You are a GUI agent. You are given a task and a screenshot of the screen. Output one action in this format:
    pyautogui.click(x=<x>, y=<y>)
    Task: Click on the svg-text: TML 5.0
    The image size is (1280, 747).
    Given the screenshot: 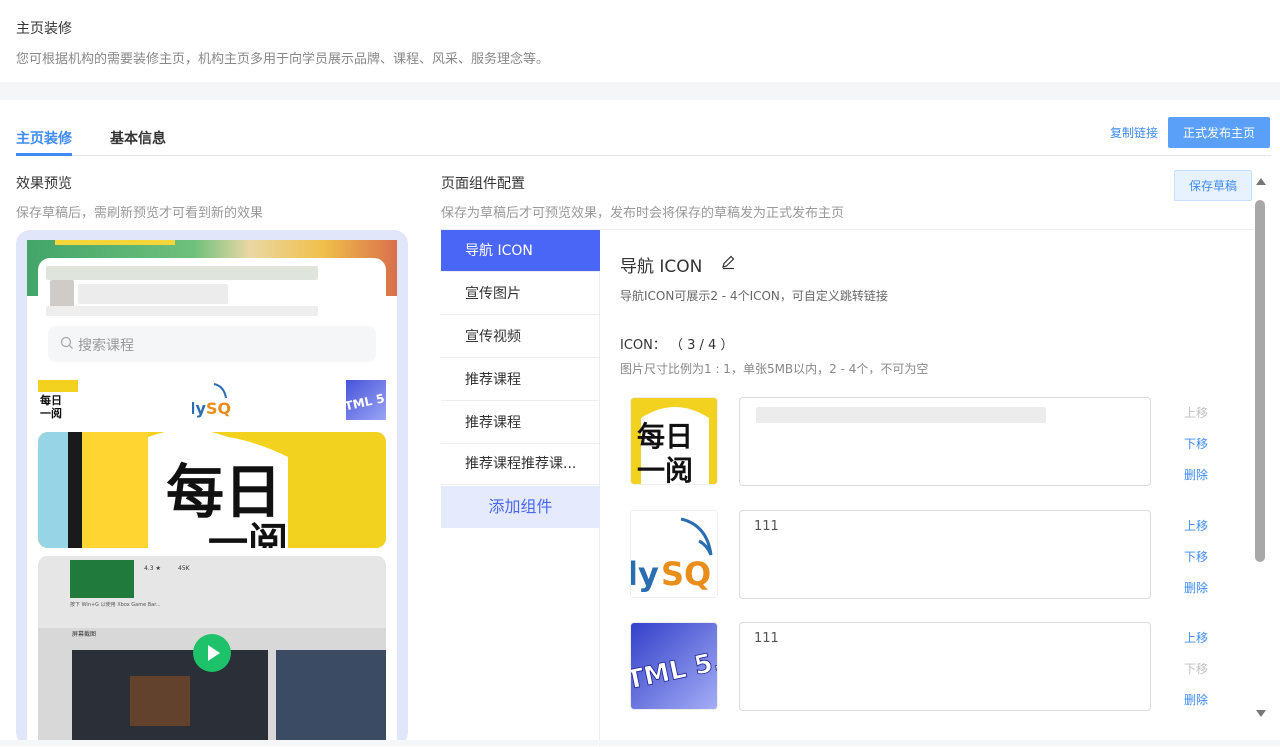 What is the action you would take?
    pyautogui.click(x=366, y=401)
    